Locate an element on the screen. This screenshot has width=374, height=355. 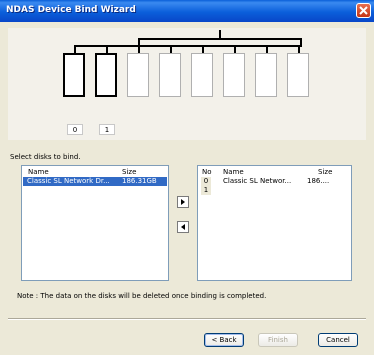
close-button is located at coordinates (363, 10).